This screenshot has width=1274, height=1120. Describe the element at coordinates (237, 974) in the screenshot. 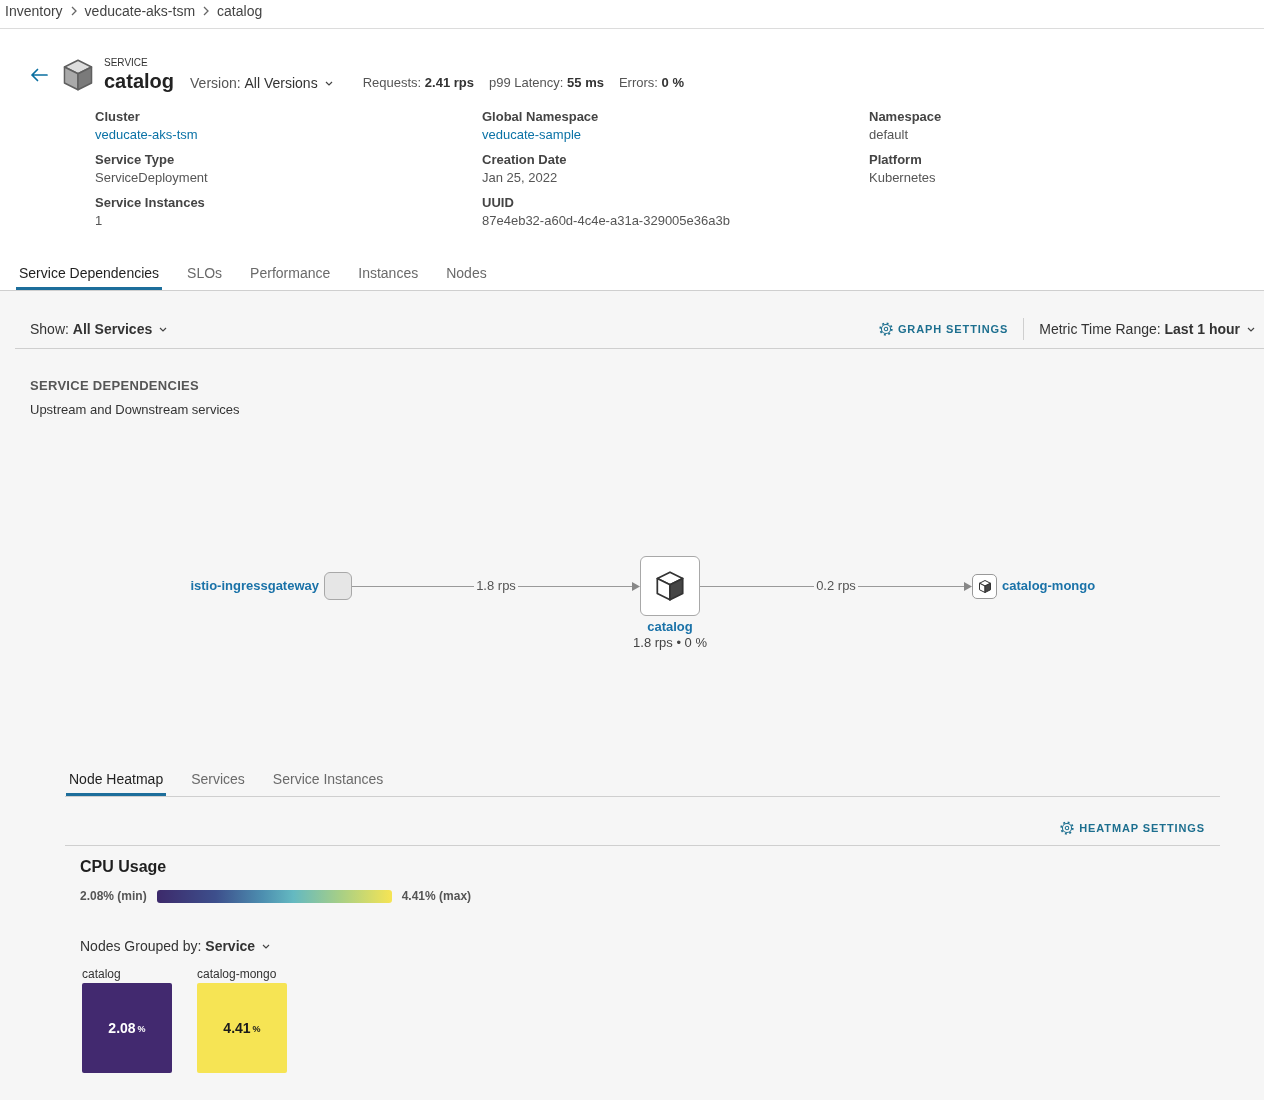

I see `tile-label: catalog-mongo` at that location.